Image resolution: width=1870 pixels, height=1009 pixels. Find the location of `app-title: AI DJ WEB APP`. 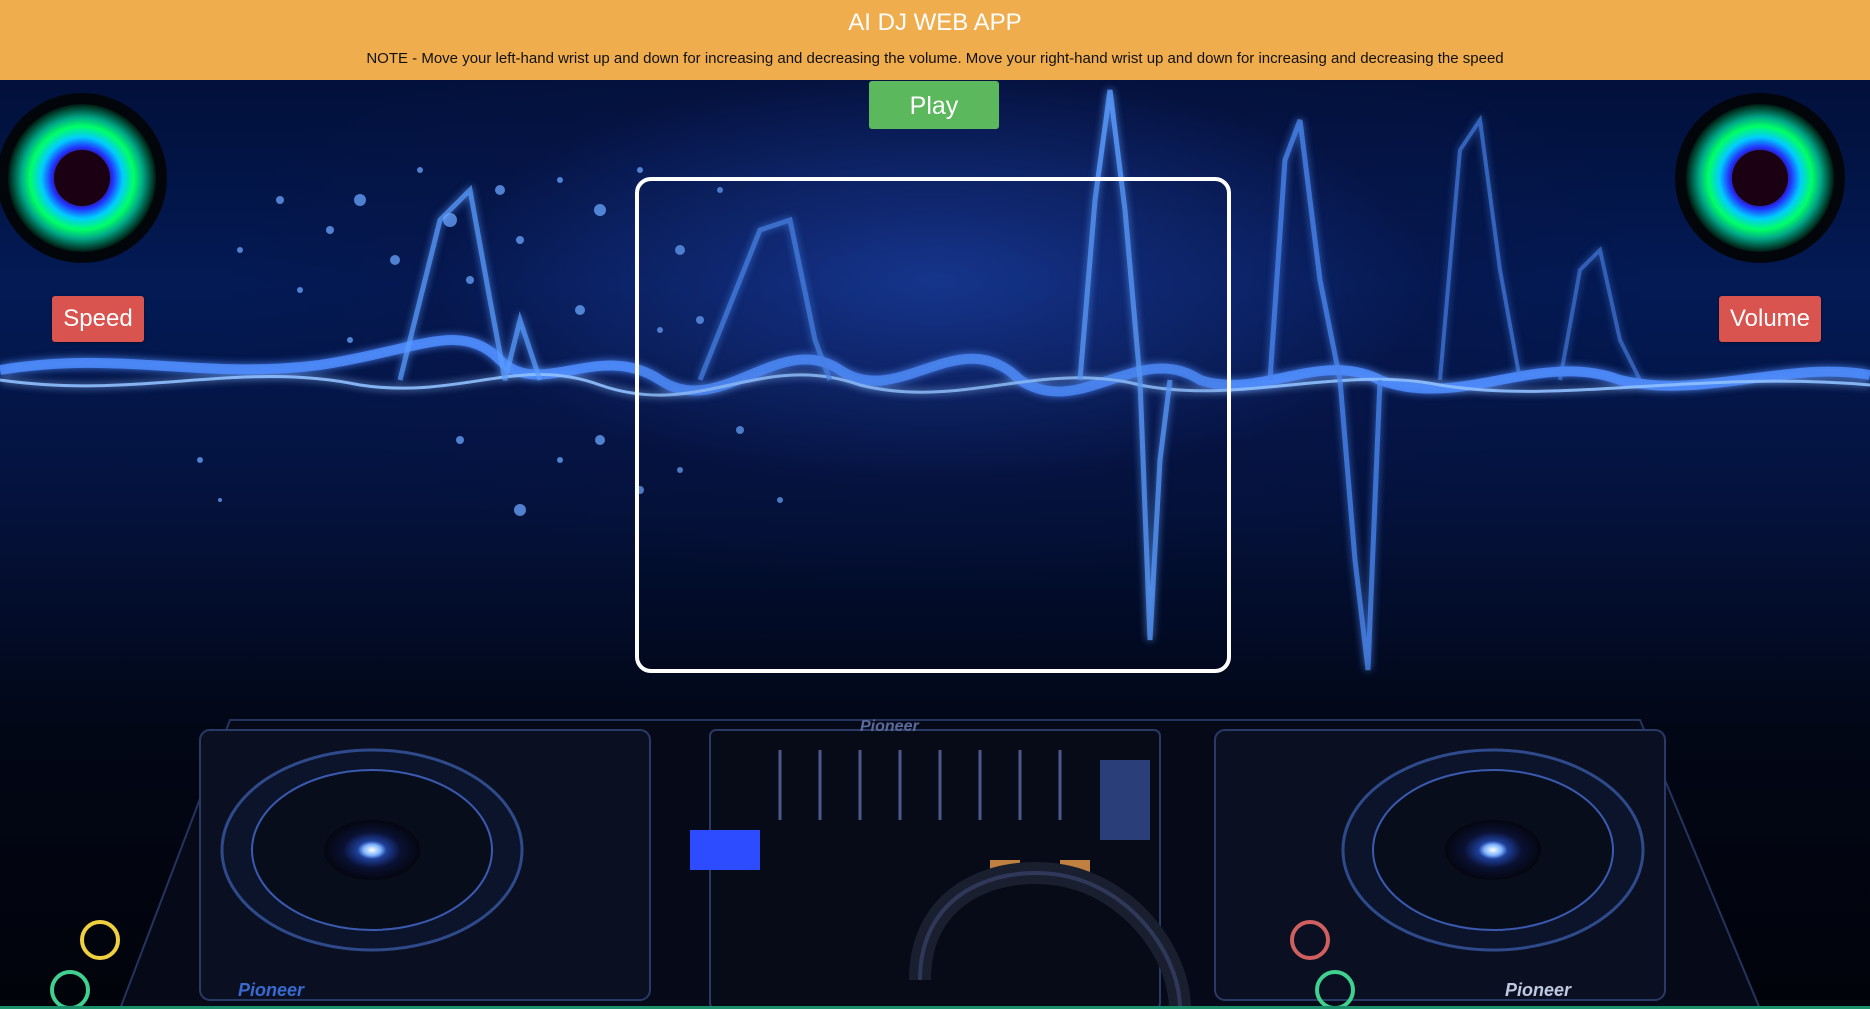

app-title: AI DJ WEB APP is located at coordinates (935, 22).